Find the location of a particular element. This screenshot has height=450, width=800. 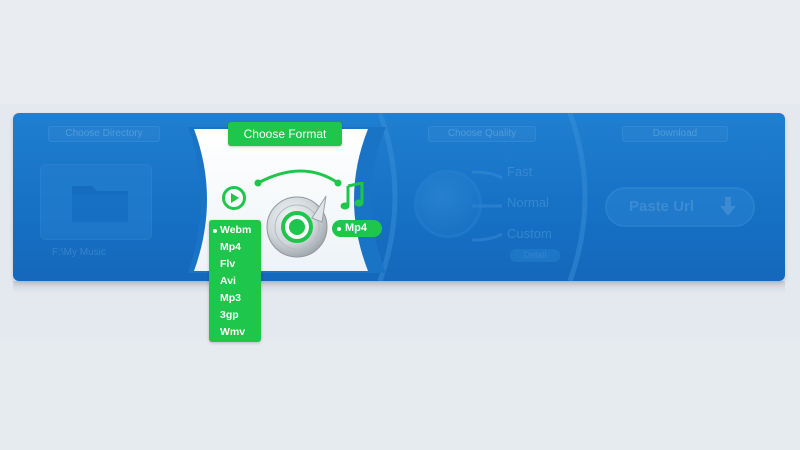

format-dropdown: Webm Mp4 Flv Avi Mp3 3gp Wmv is located at coordinates (235, 281).